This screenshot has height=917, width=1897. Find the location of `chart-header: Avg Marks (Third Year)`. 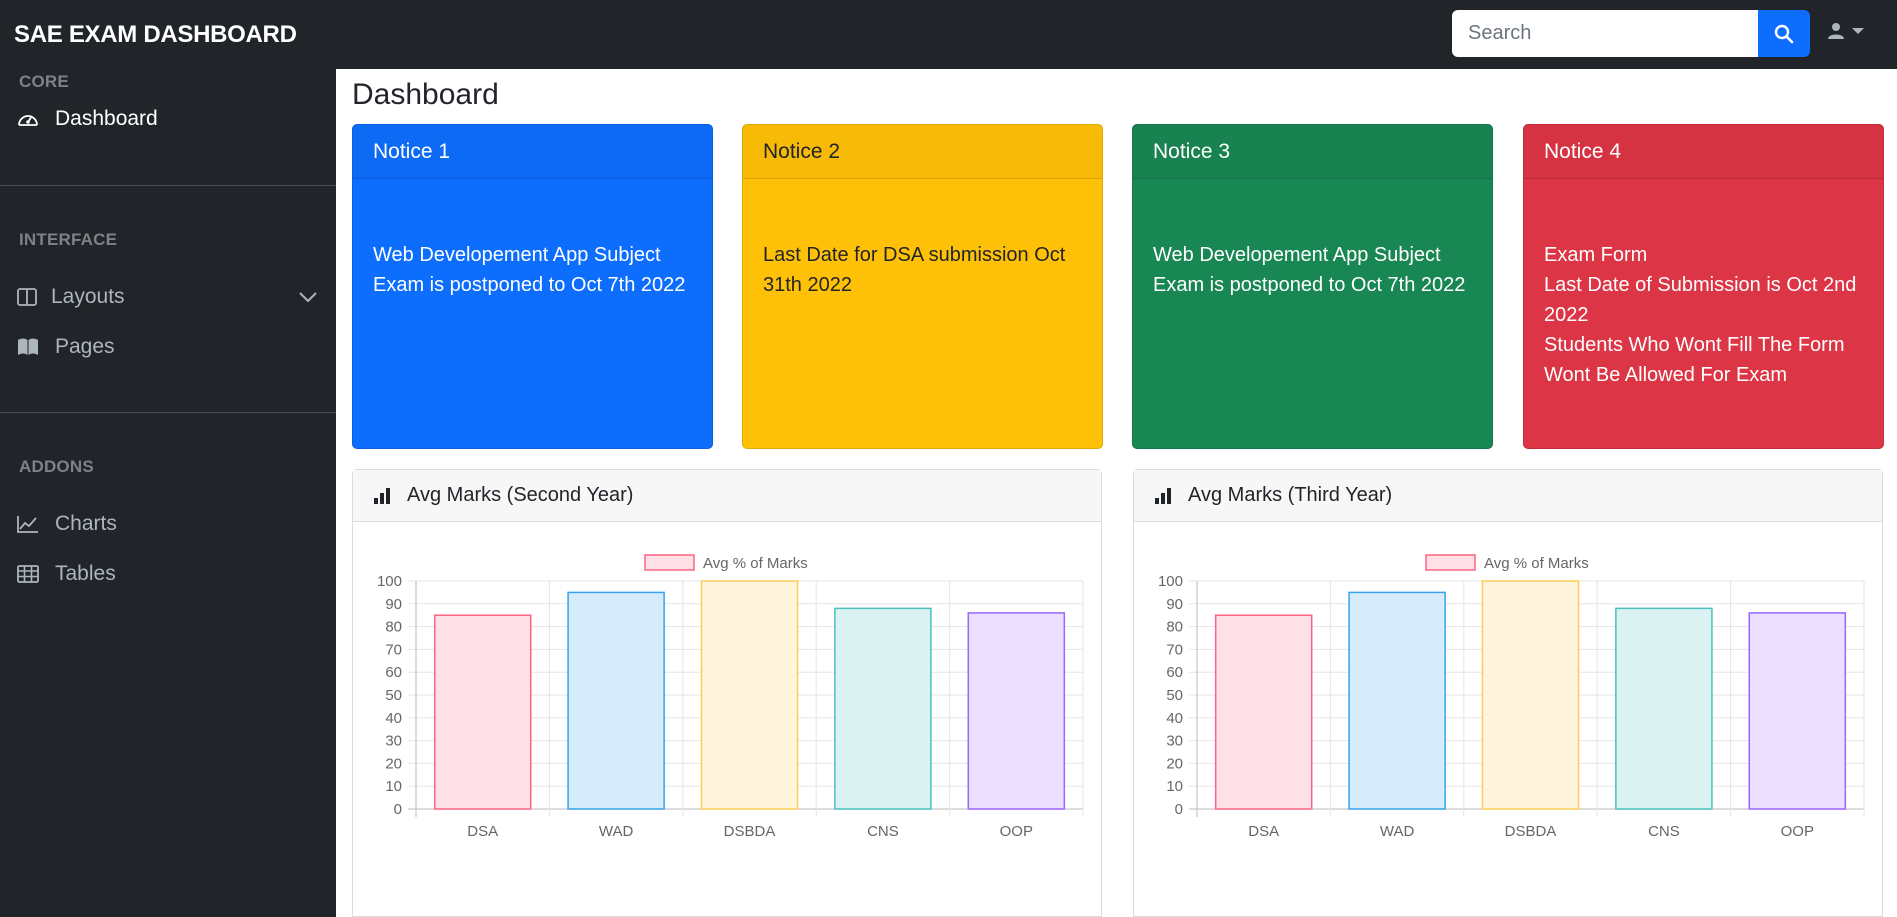

chart-header: Avg Marks (Third Year) is located at coordinates (1508, 496).